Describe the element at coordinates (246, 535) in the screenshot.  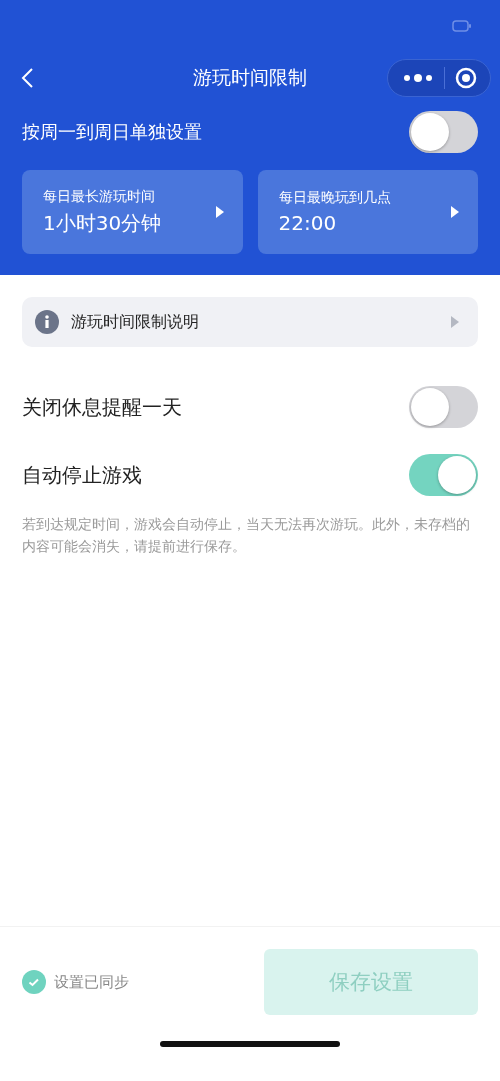
I see `note-text: 若到达规定时间，游戏会自动停止，当天无法再次游玩。此外，未存档的内容可能会消失，请提前进行保存。` at that location.